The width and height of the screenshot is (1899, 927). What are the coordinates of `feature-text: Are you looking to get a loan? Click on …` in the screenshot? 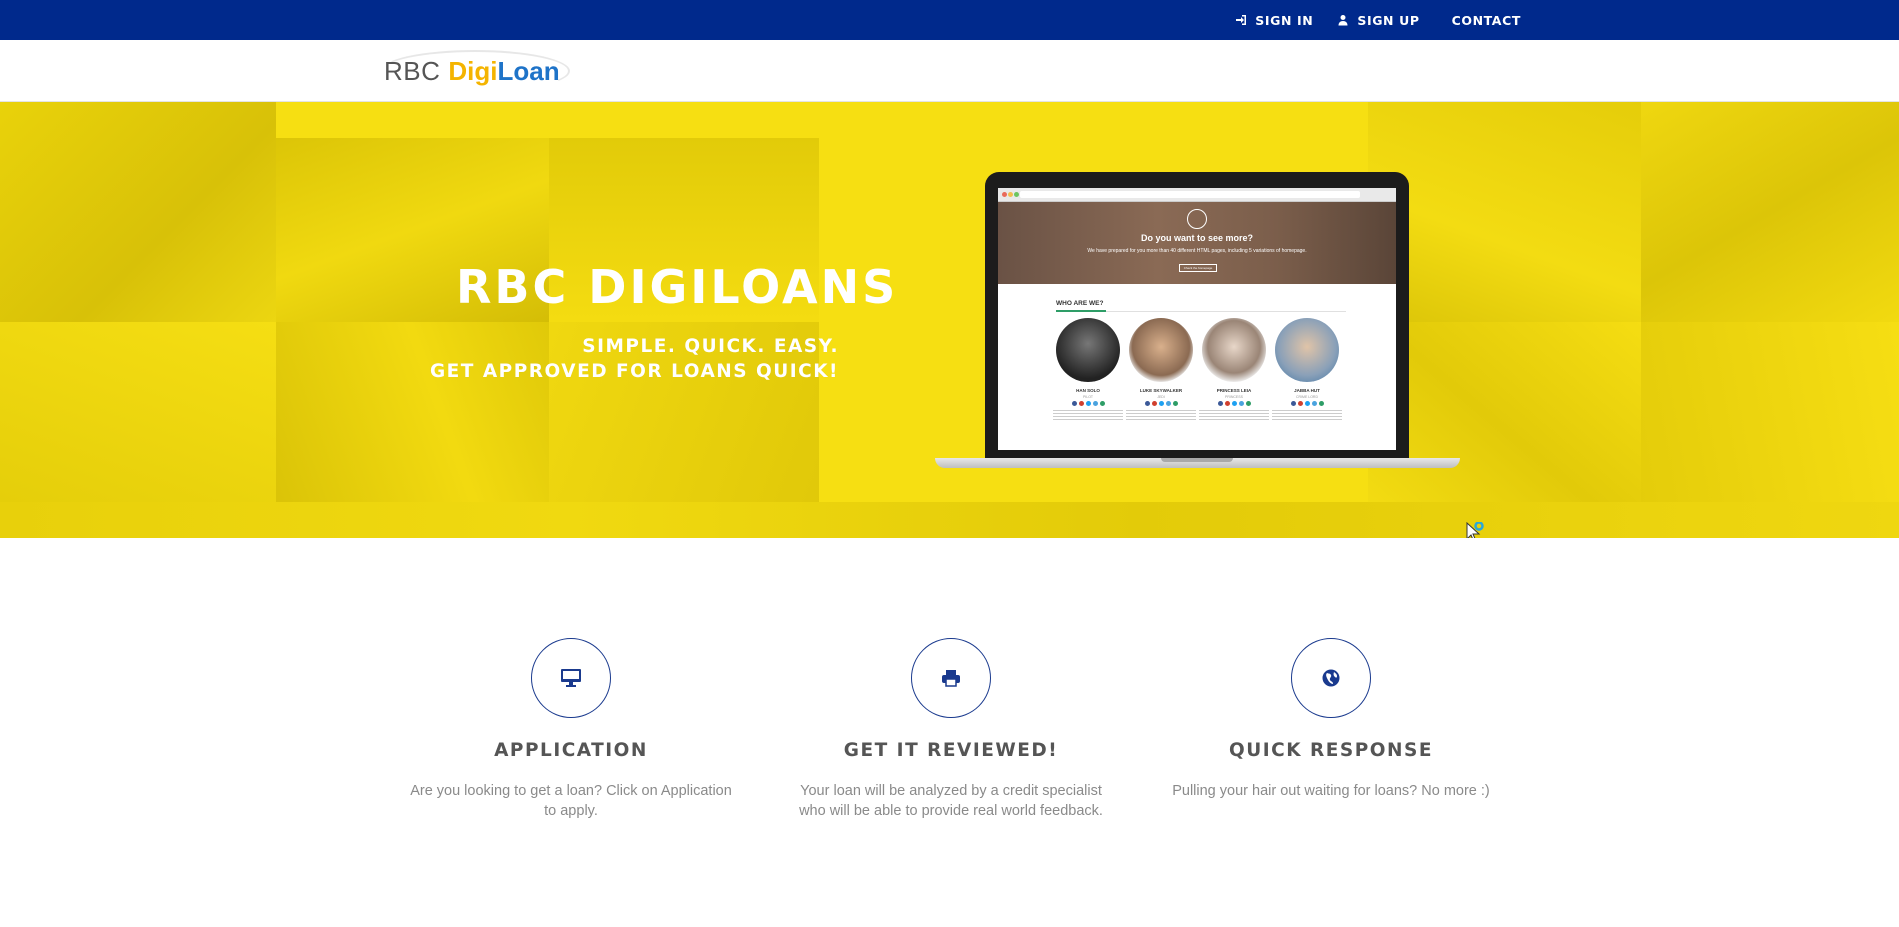 It's located at (571, 801).